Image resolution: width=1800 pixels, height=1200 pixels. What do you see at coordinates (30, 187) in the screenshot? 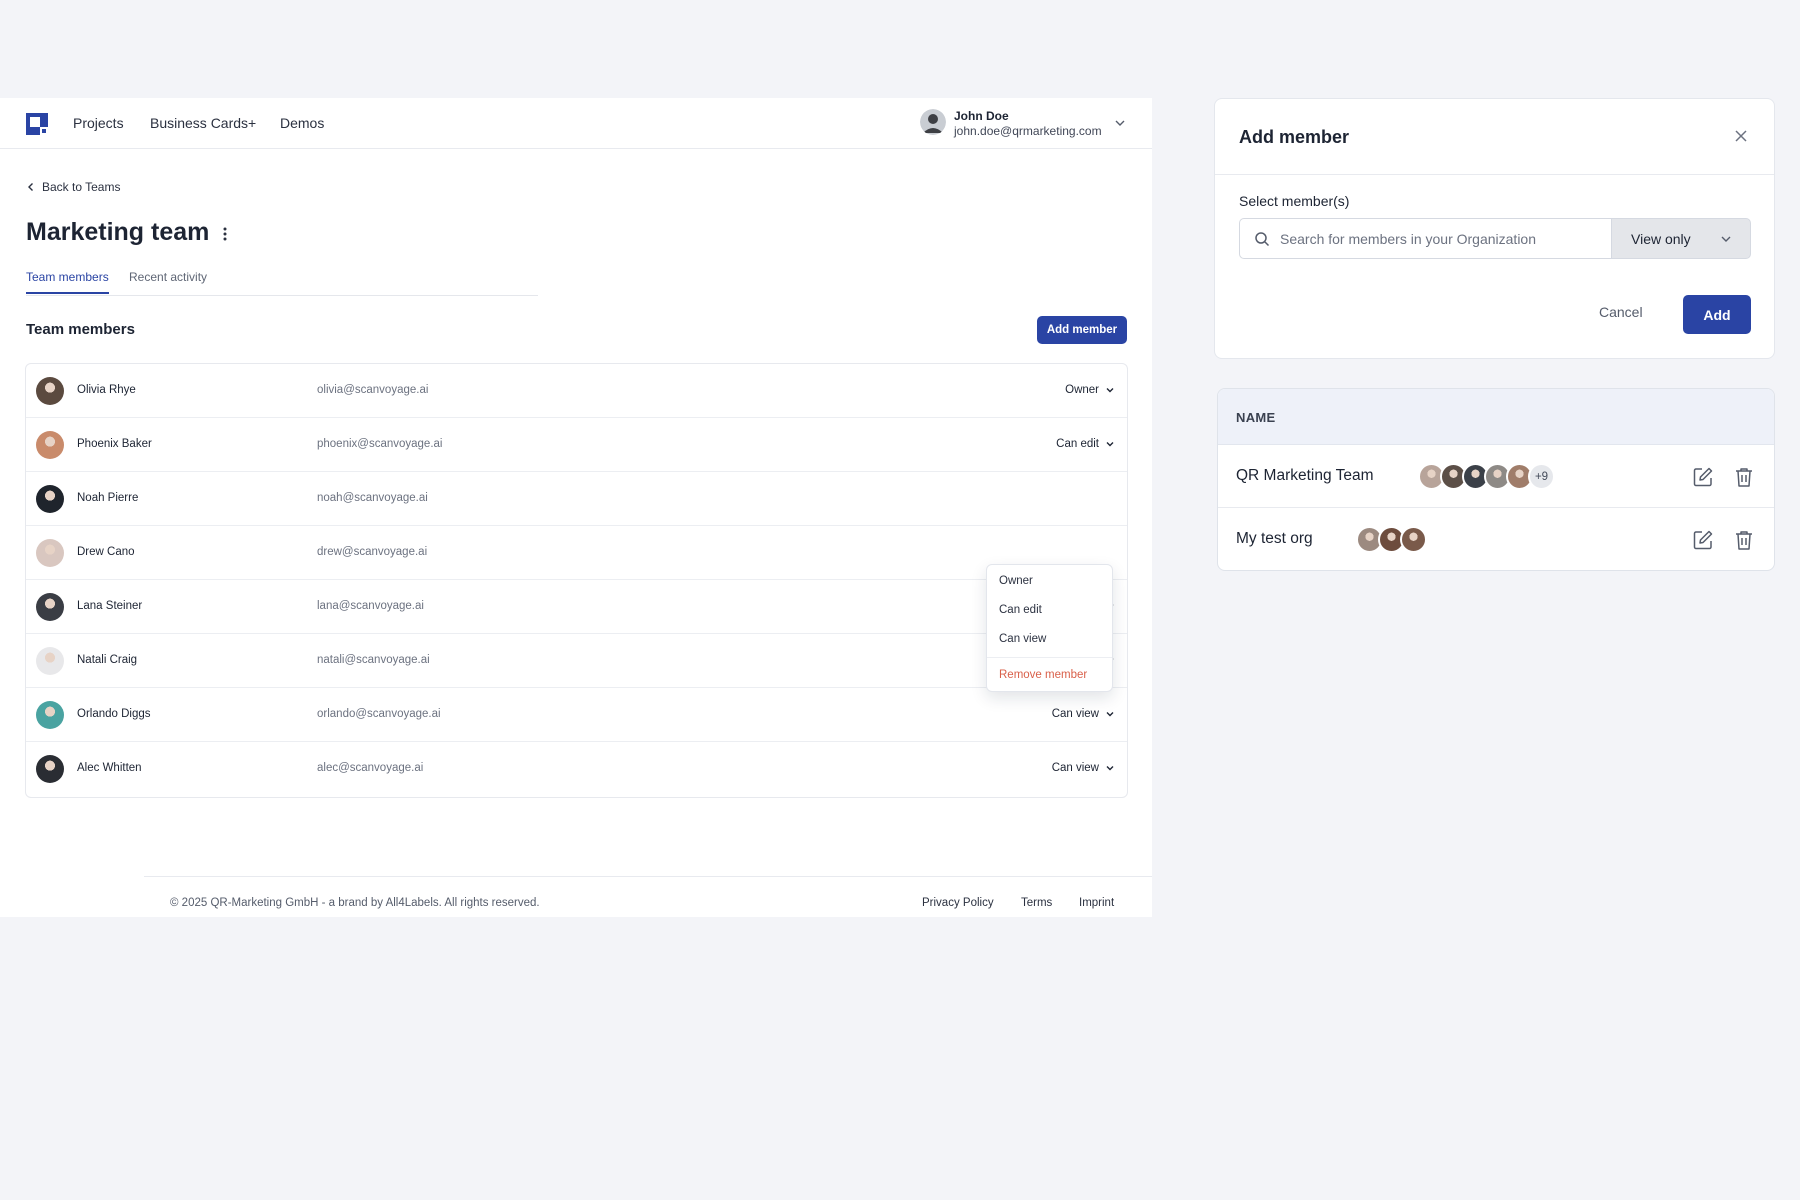
I see `chevron-left-icon` at bounding box center [30, 187].